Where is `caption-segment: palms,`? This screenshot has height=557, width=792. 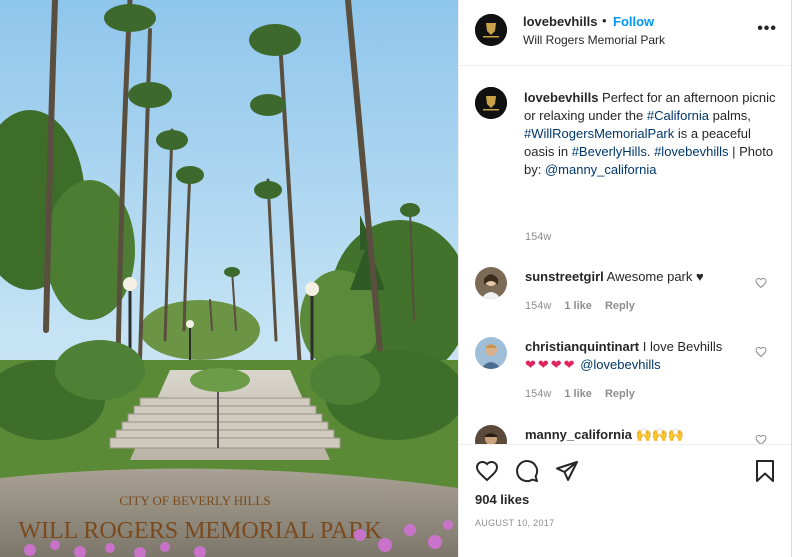 caption-segment: palms, is located at coordinates (730, 115).